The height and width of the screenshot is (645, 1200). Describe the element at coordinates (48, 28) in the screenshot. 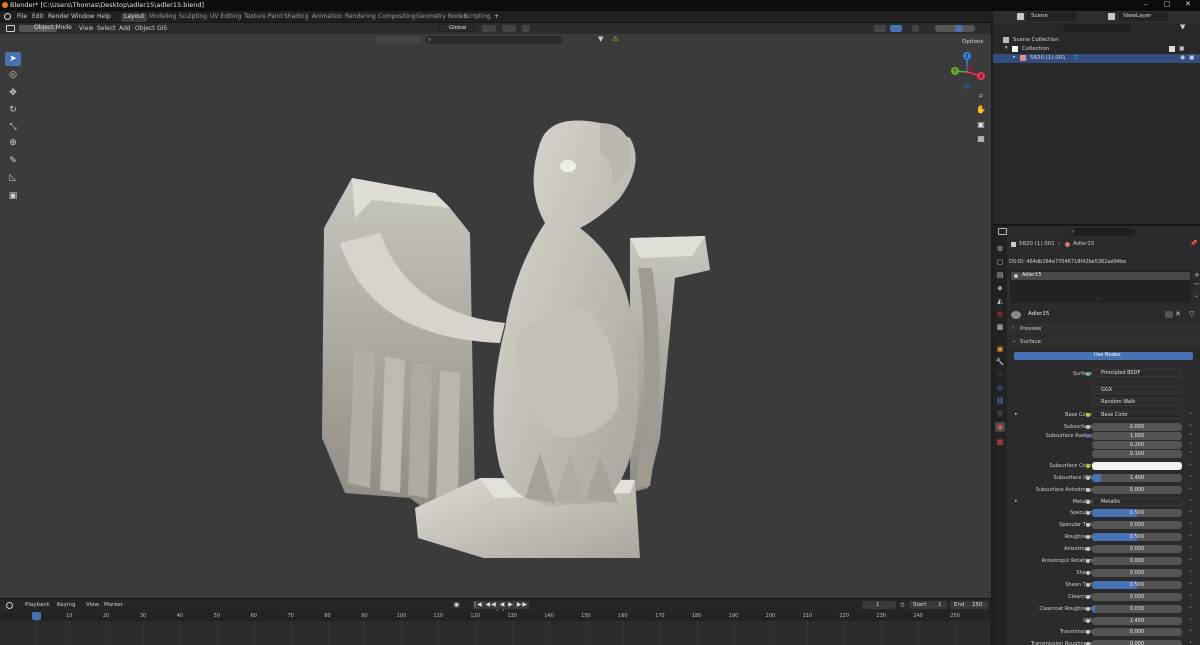

I see `mode-dropdown: Object Mode` at that location.